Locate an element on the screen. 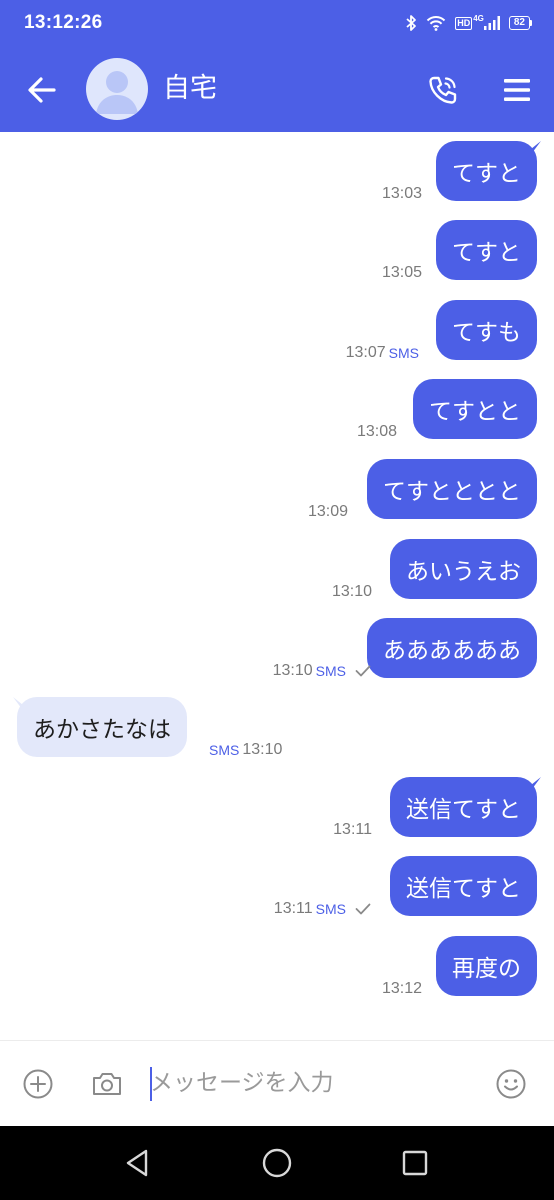  status-time: 13:12:26 is located at coordinates (63, 22).